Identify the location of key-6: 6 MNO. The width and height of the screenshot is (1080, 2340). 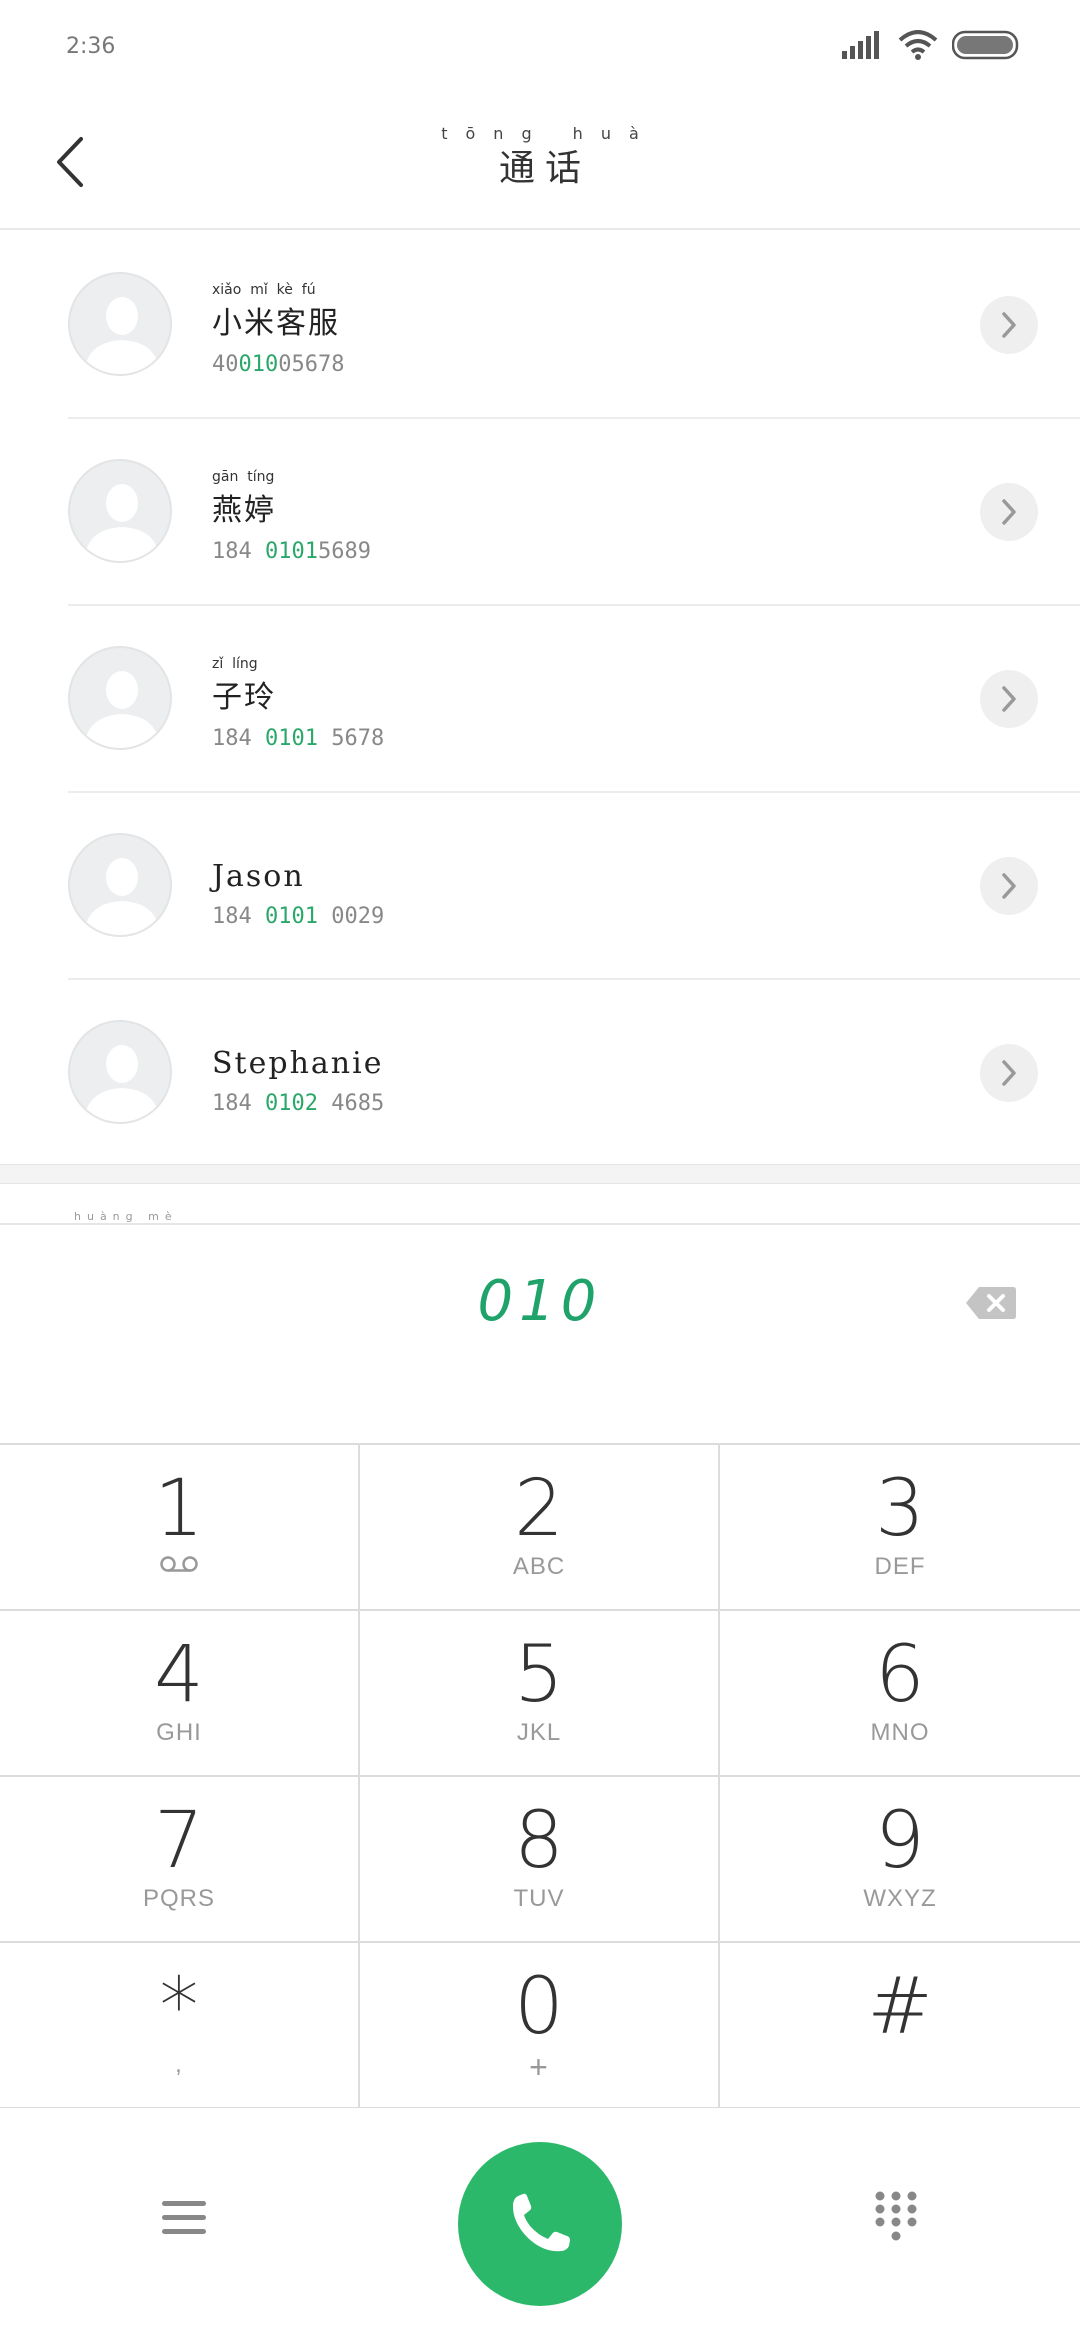
(900, 1694).